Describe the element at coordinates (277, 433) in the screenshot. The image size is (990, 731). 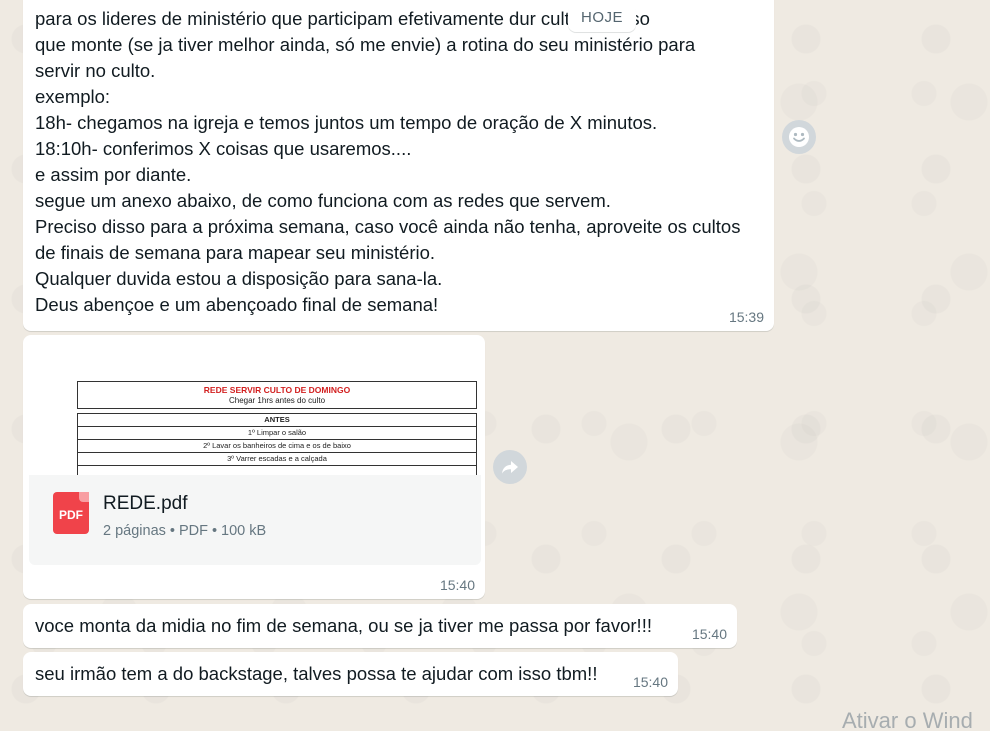
I see `pdf-preview-row: 1º Limpar o salão` at that location.